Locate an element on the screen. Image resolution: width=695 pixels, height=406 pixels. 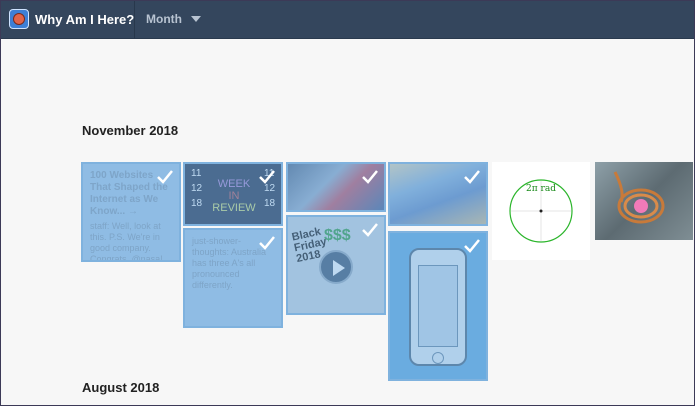
app-title: Why Am I Here? is located at coordinates (84, 19).